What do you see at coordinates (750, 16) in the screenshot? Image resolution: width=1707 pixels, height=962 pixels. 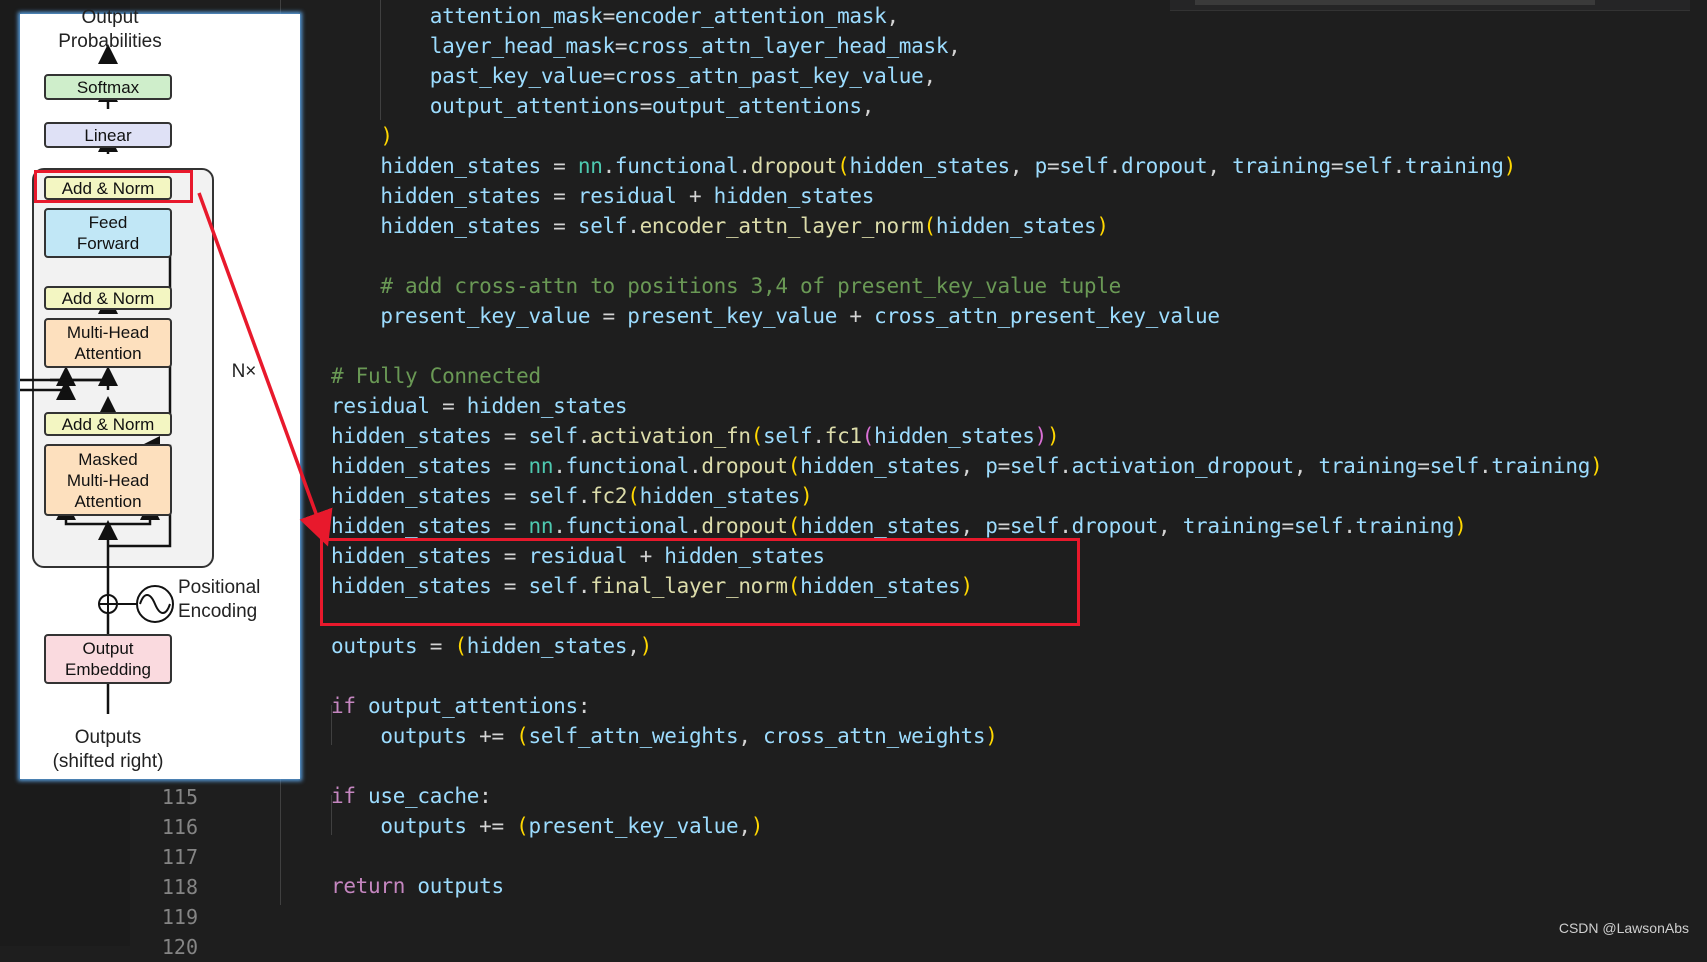 I see `code-token: encoder_attention_mask` at bounding box center [750, 16].